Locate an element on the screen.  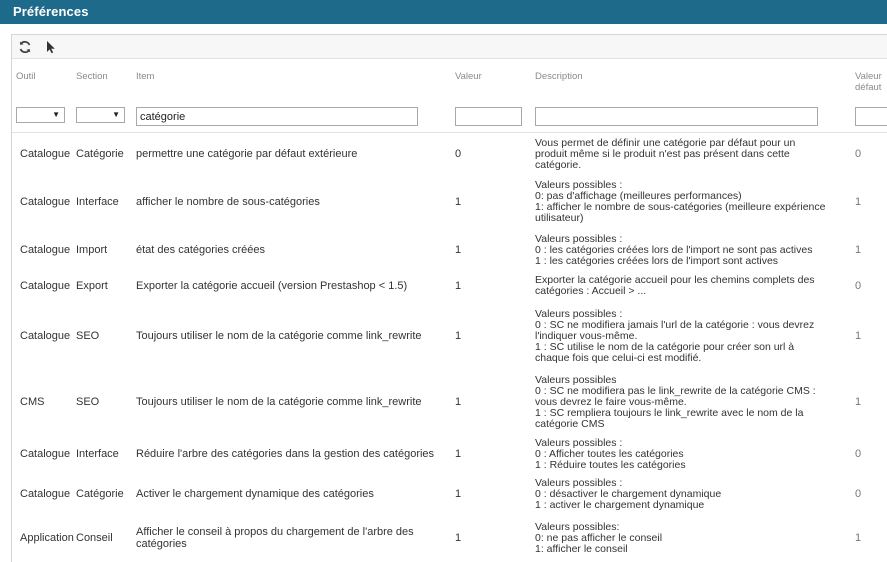
cell-valeur: 0 is located at coordinates (485, 154).